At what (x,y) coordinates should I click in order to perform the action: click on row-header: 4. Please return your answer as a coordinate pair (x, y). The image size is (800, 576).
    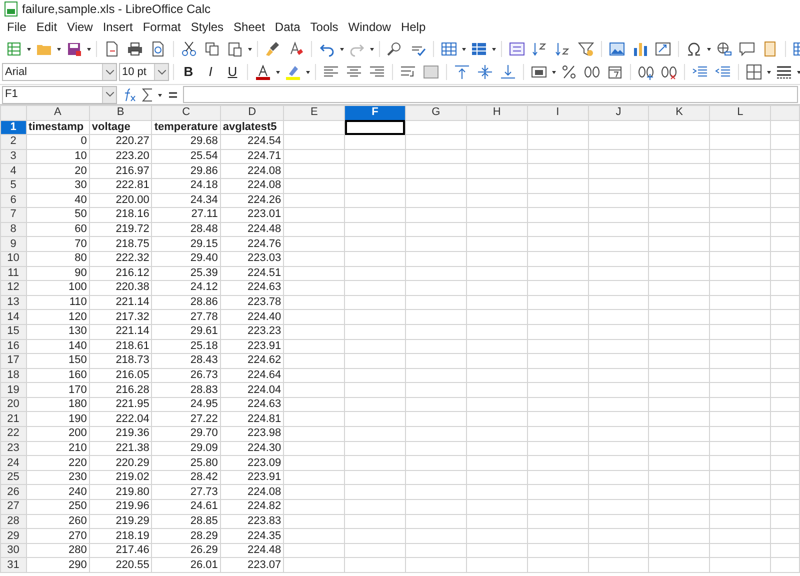
    Looking at the image, I should click on (13, 171).